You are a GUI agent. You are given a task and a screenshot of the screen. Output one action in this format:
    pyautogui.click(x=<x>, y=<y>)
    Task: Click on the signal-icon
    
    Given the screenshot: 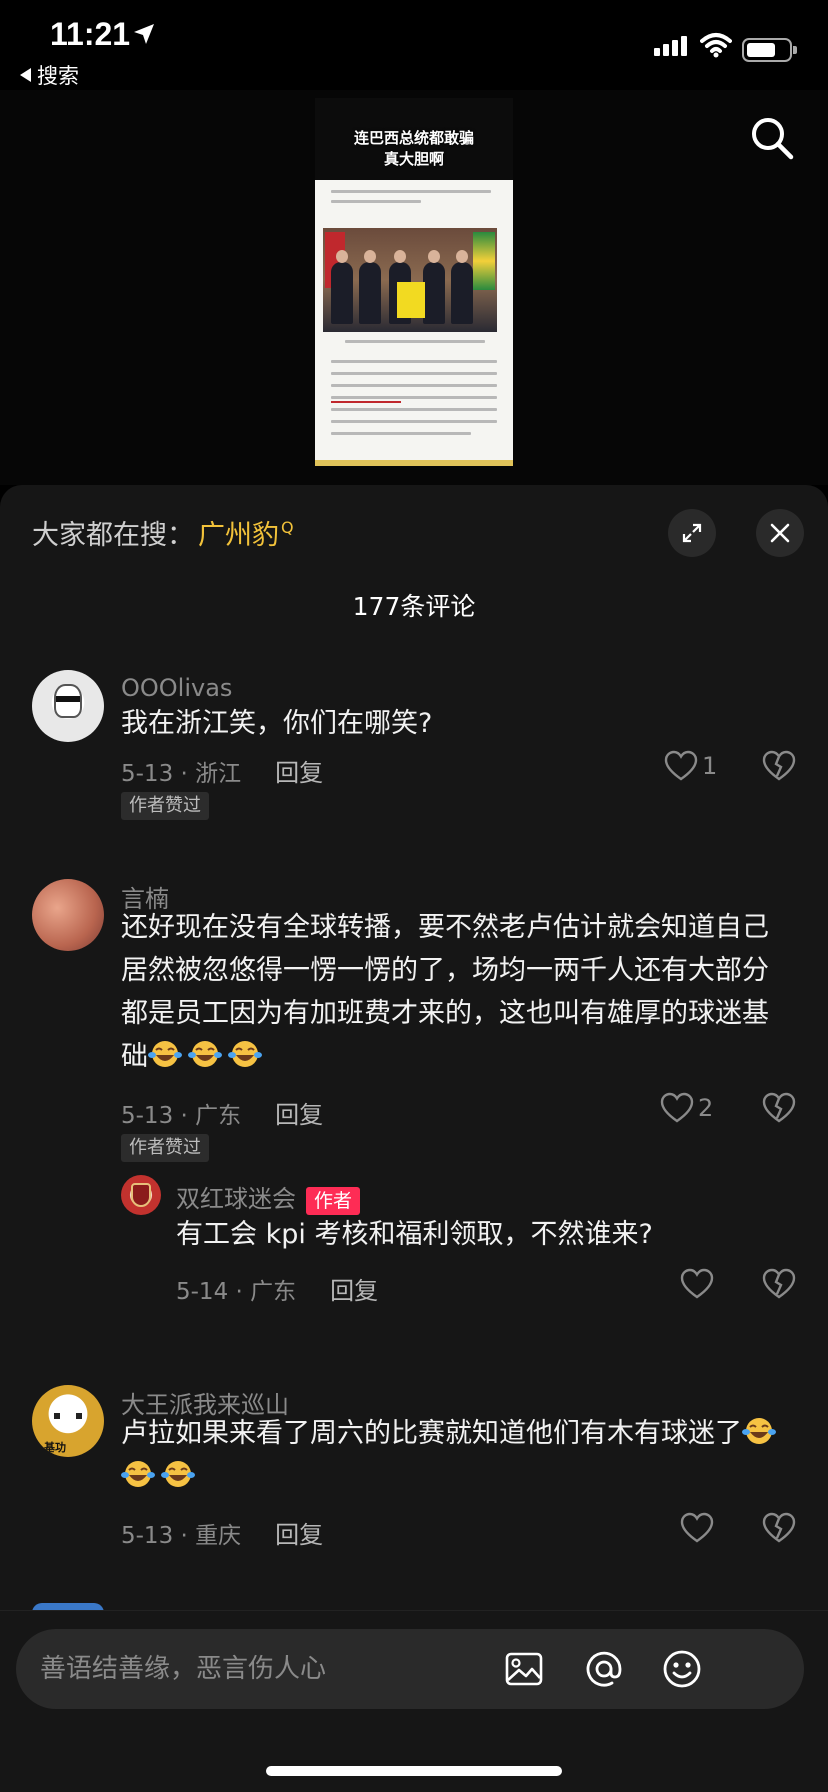 What is the action you would take?
    pyautogui.click(x=670, y=46)
    